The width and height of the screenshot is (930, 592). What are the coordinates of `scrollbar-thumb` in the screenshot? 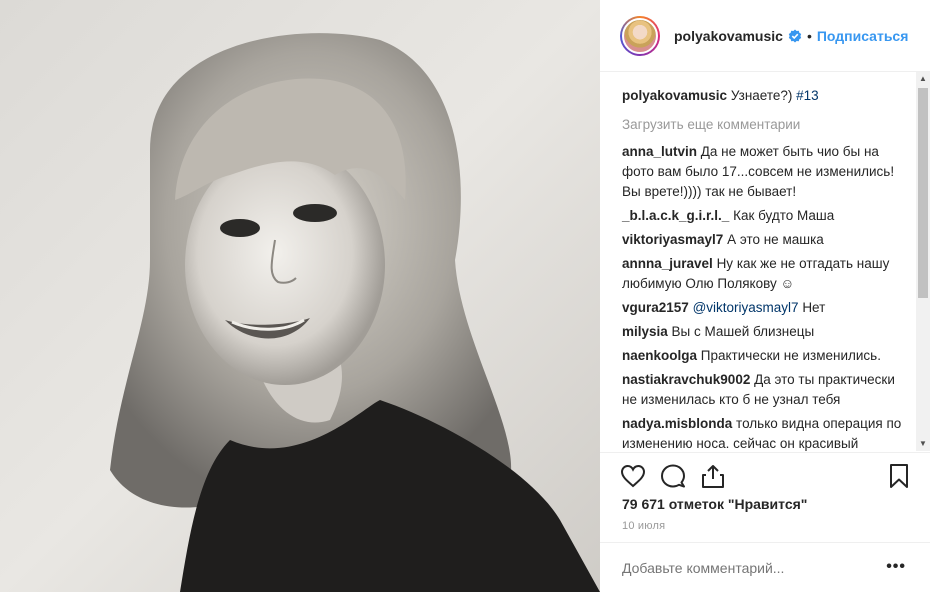 It's located at (923, 193).